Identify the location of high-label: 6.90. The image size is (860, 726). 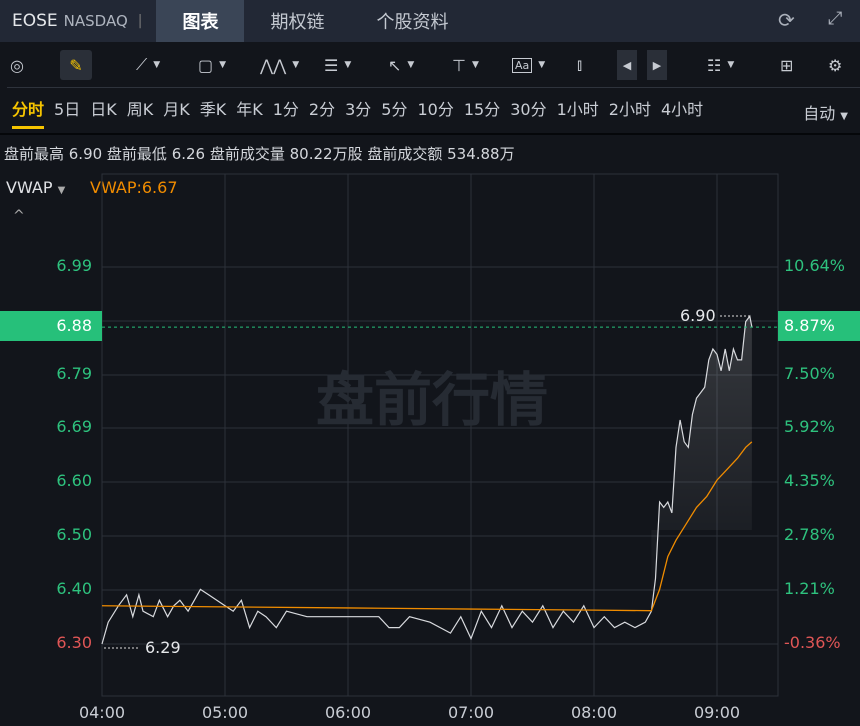
(698, 315).